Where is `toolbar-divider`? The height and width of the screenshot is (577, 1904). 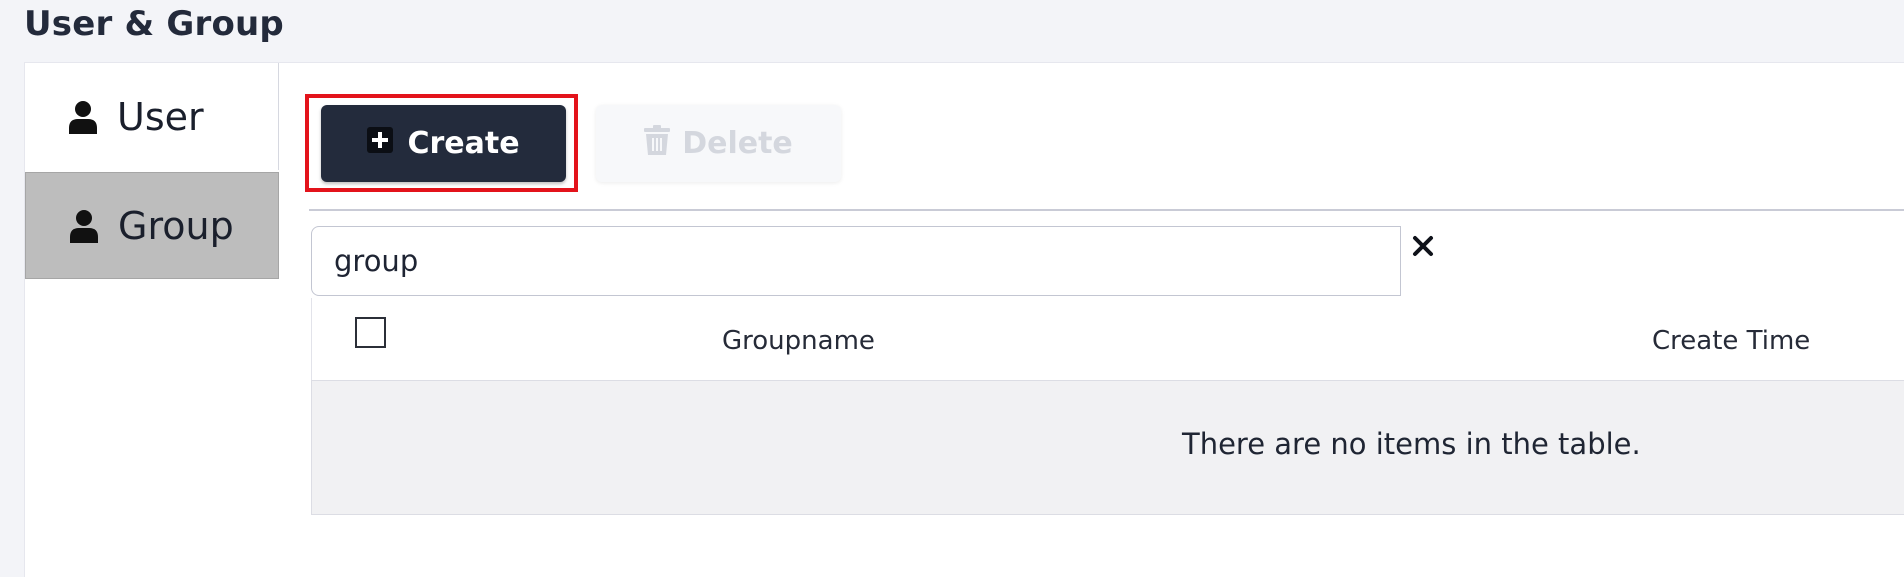 toolbar-divider is located at coordinates (1106, 210).